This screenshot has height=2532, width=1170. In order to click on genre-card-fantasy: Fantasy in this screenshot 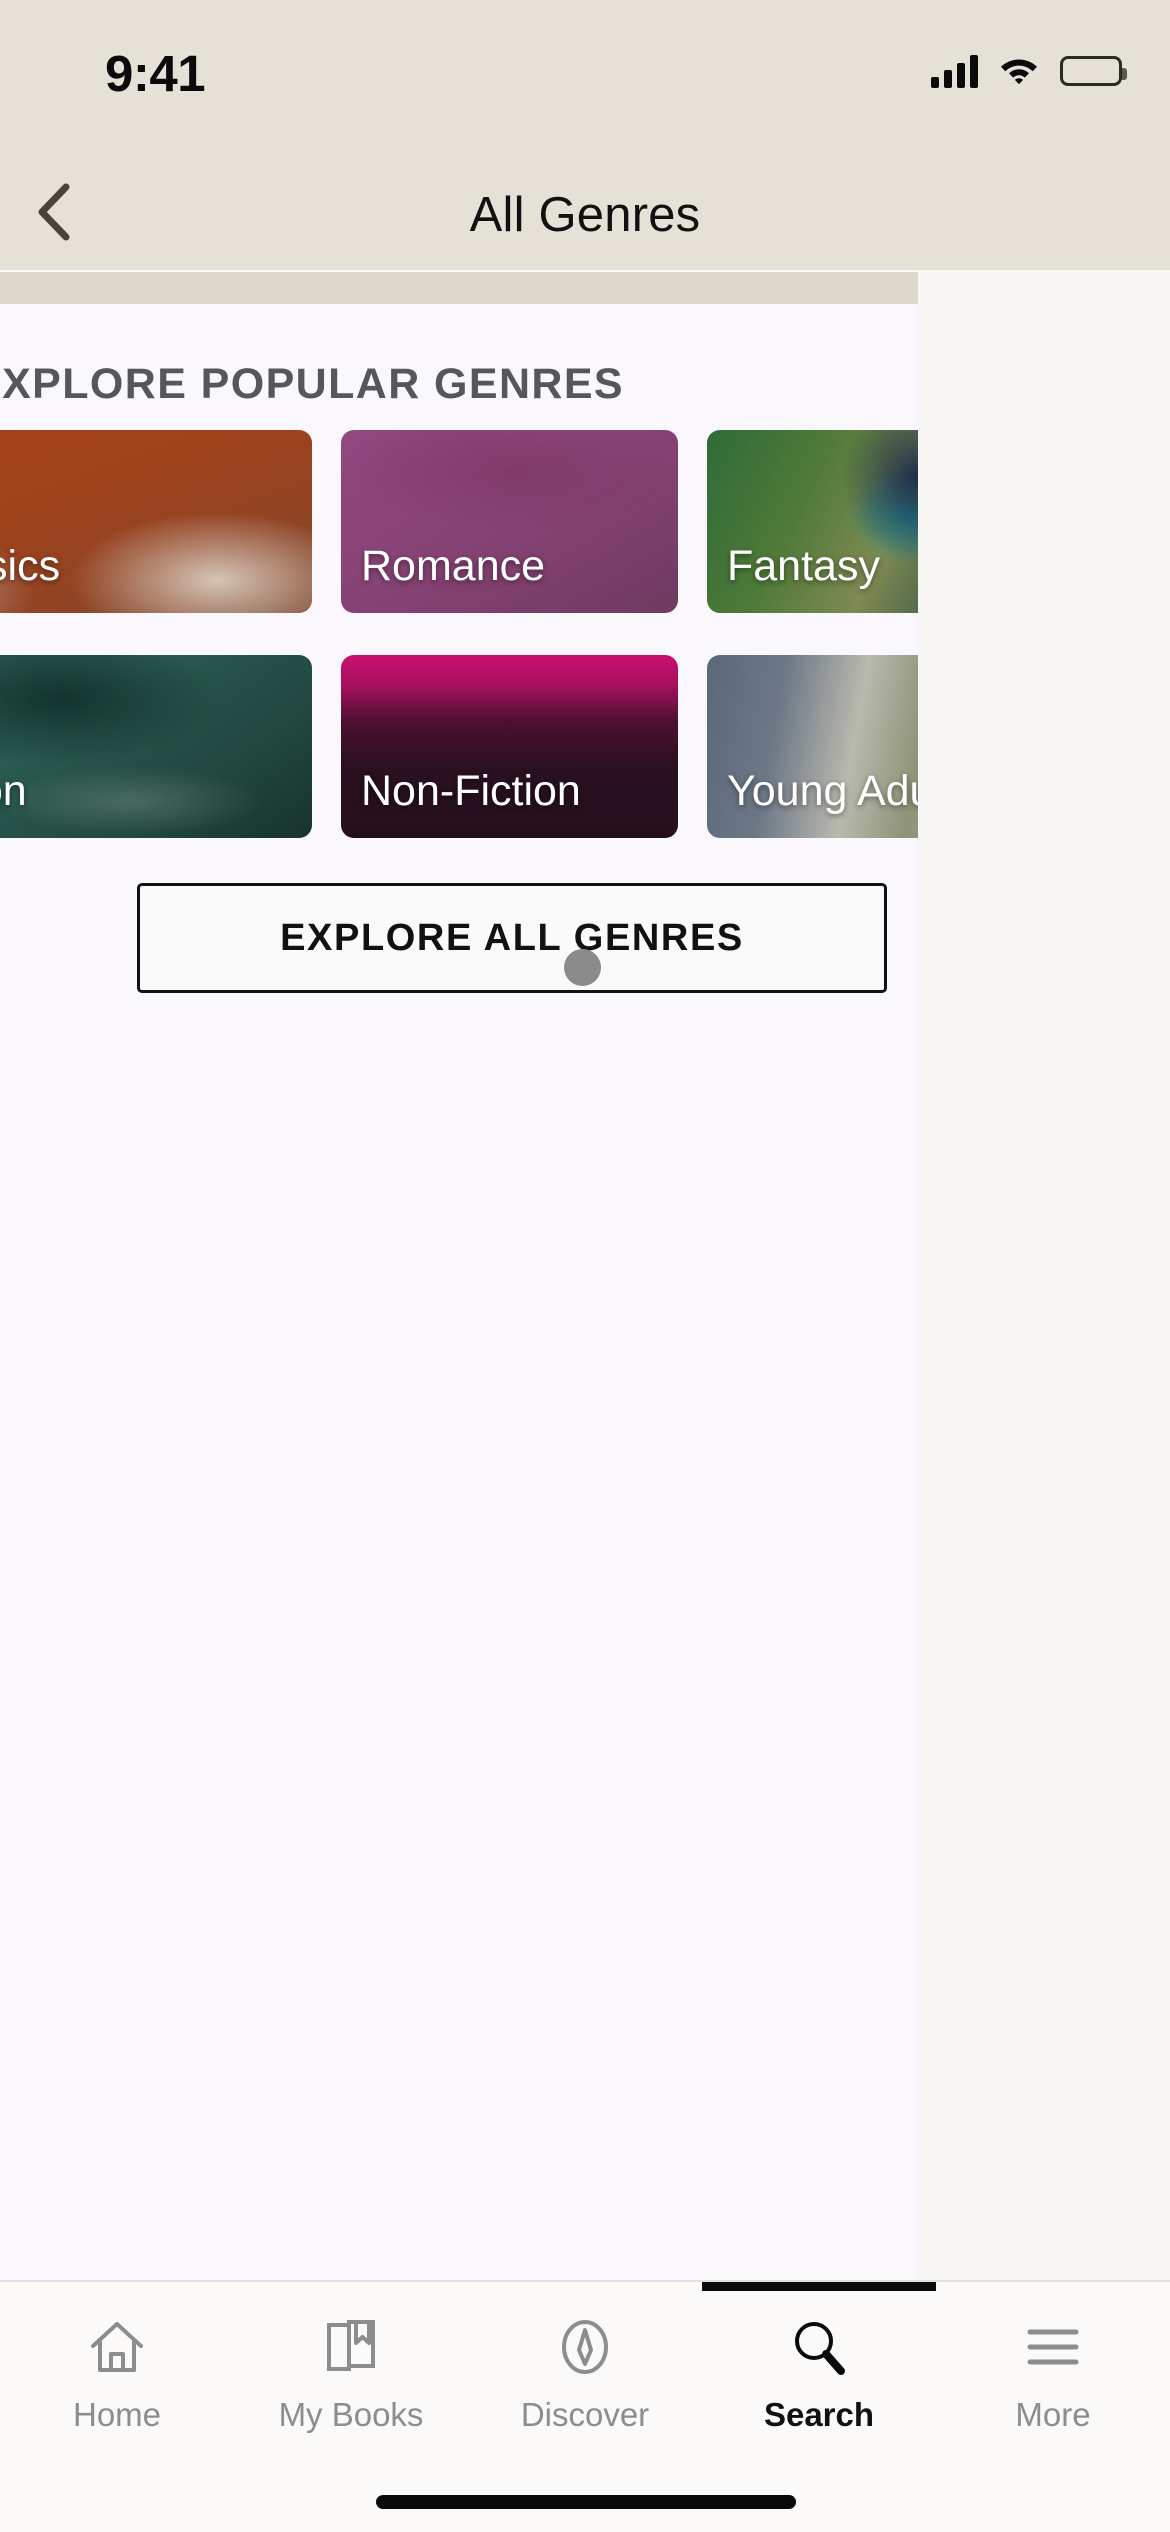, I will do `click(812, 521)`.